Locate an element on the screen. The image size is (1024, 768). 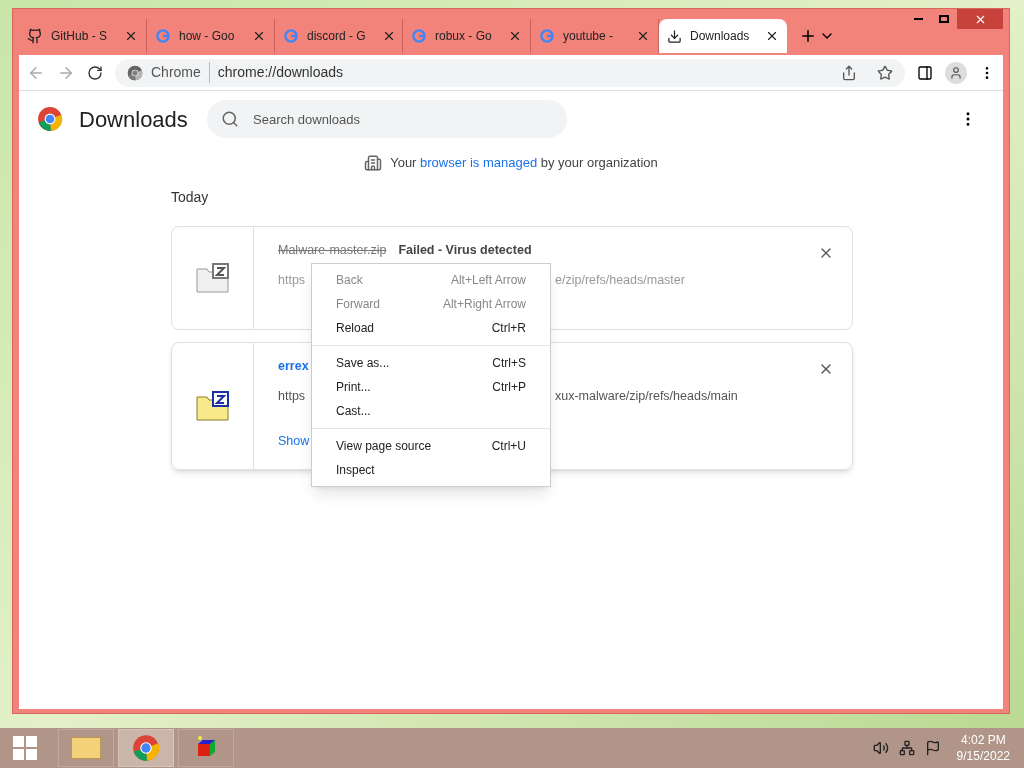
menu-item: Print... Ctrl+P is located at coordinates (431, 387).